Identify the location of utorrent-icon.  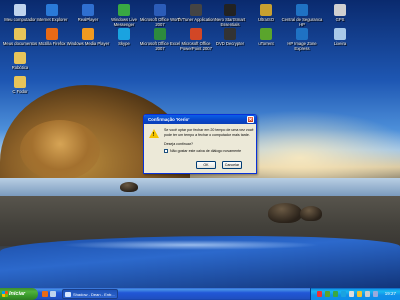
(266, 34).